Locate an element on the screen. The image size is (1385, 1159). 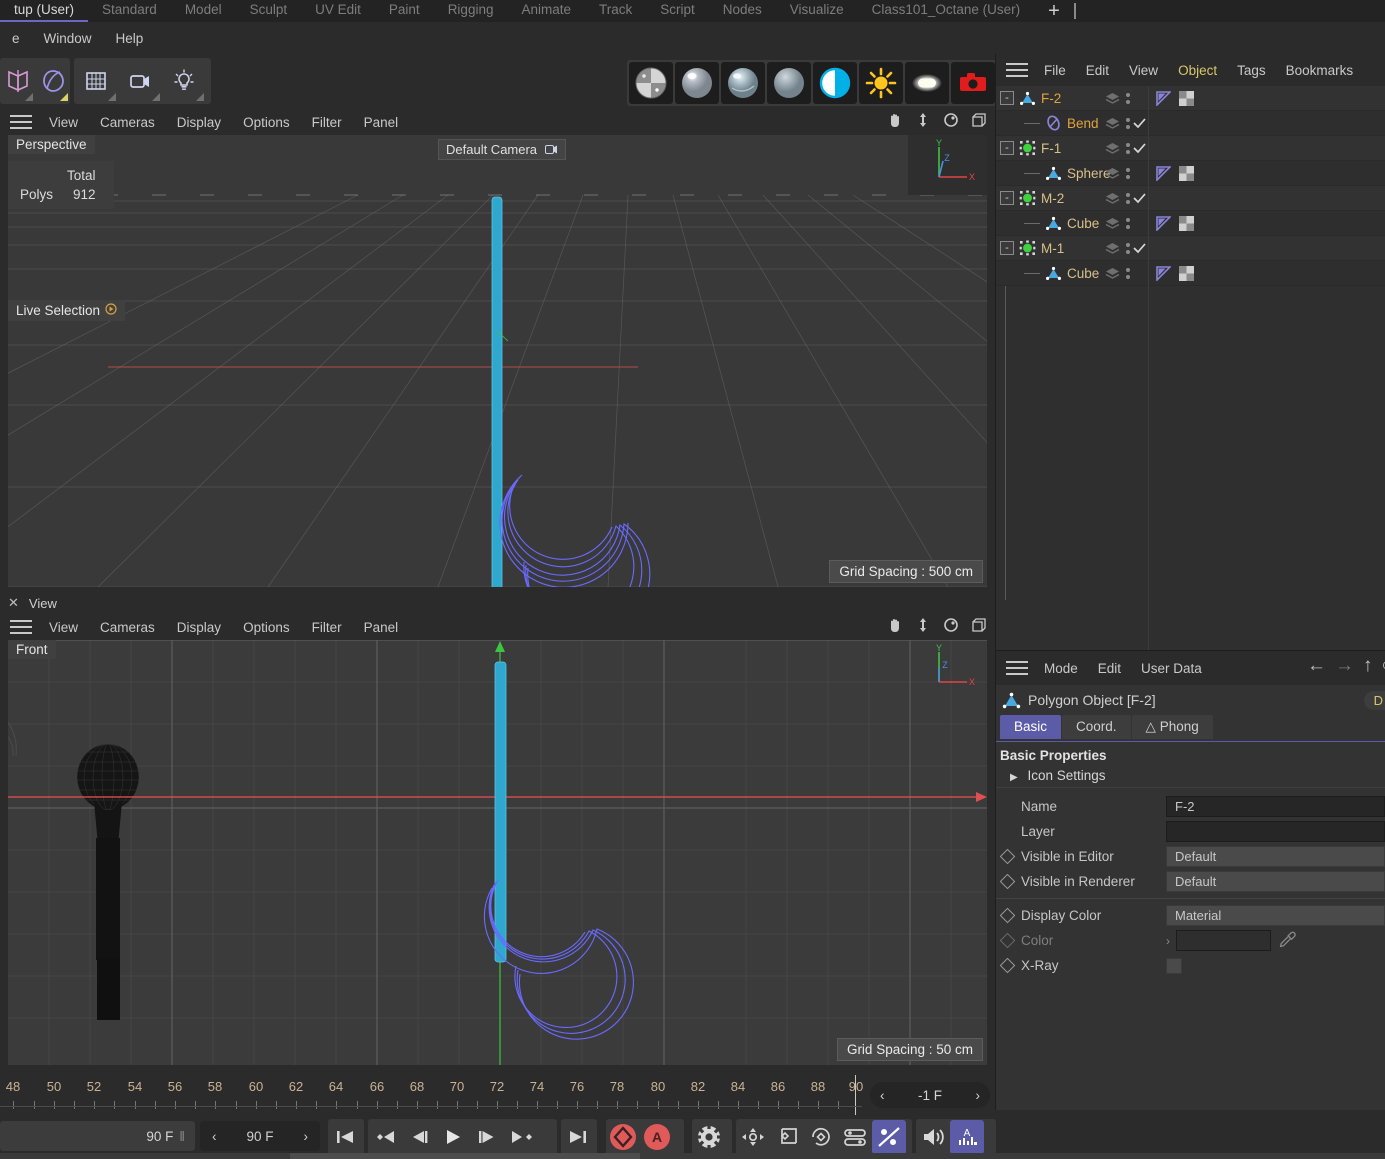
object-menu-edit: Edit is located at coordinates (1097, 70).